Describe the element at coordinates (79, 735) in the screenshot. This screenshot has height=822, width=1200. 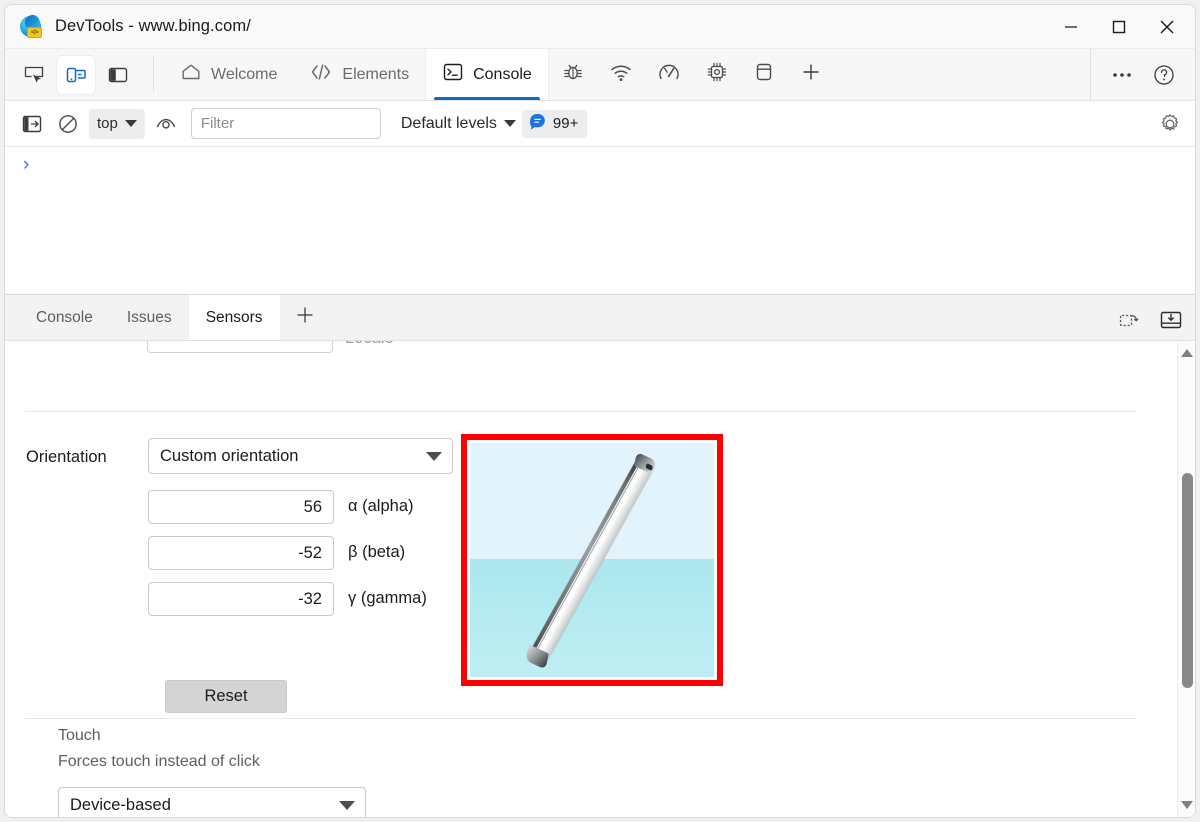
I see `touch-title: Touch` at that location.